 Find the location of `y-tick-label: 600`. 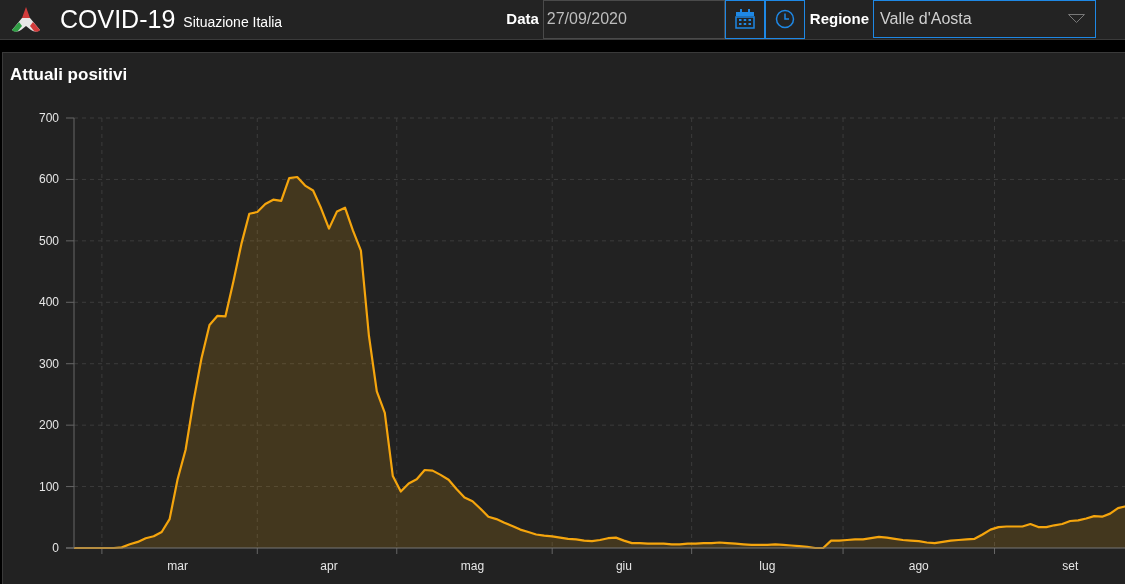

y-tick-label: 600 is located at coordinates (48, 179).